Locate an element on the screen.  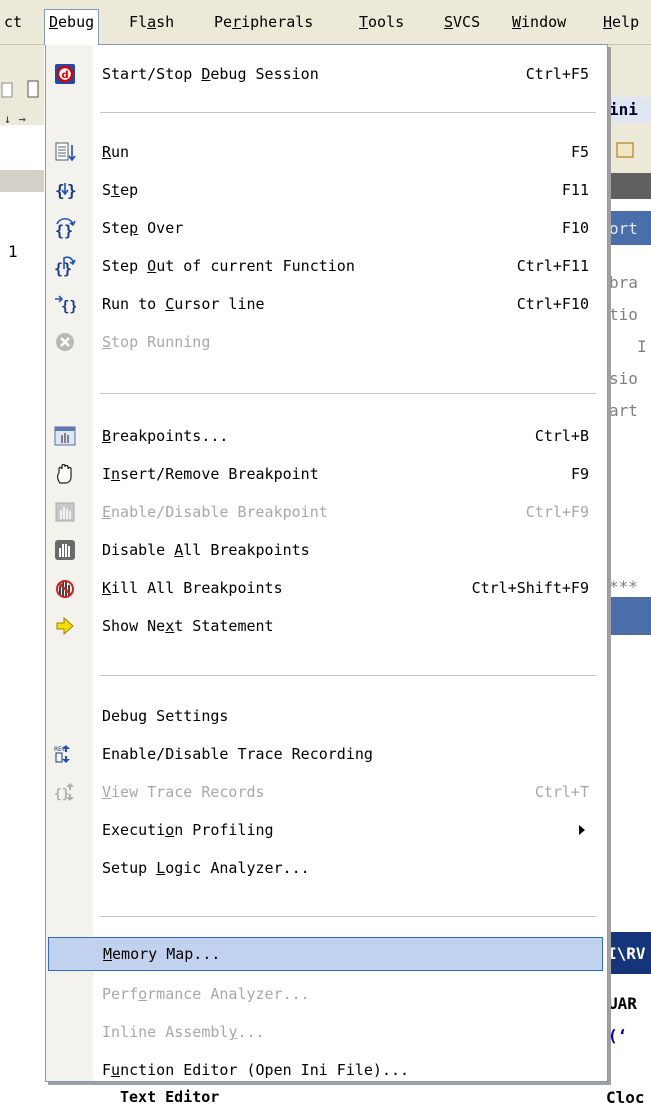
trace-view-icon: {} is located at coordinates (64, 792).